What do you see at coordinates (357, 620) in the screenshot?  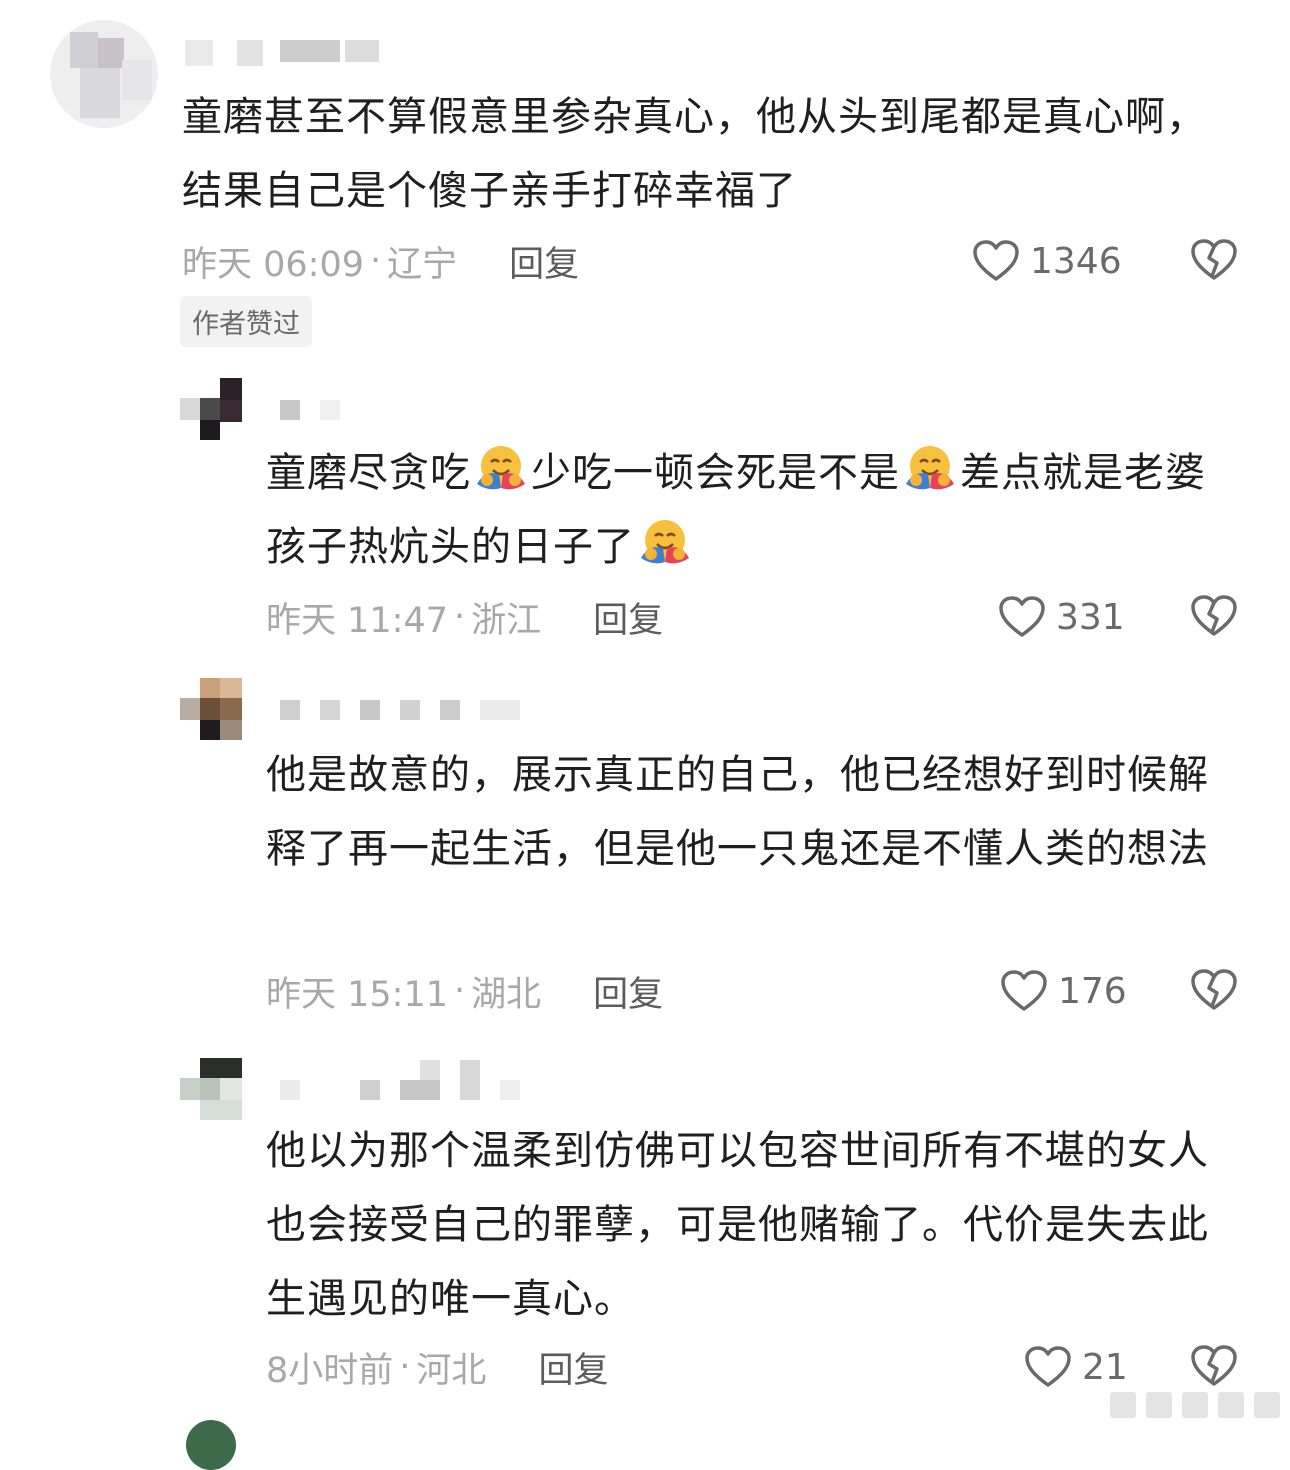 I see `comment-time: 昨天 11:47` at bounding box center [357, 620].